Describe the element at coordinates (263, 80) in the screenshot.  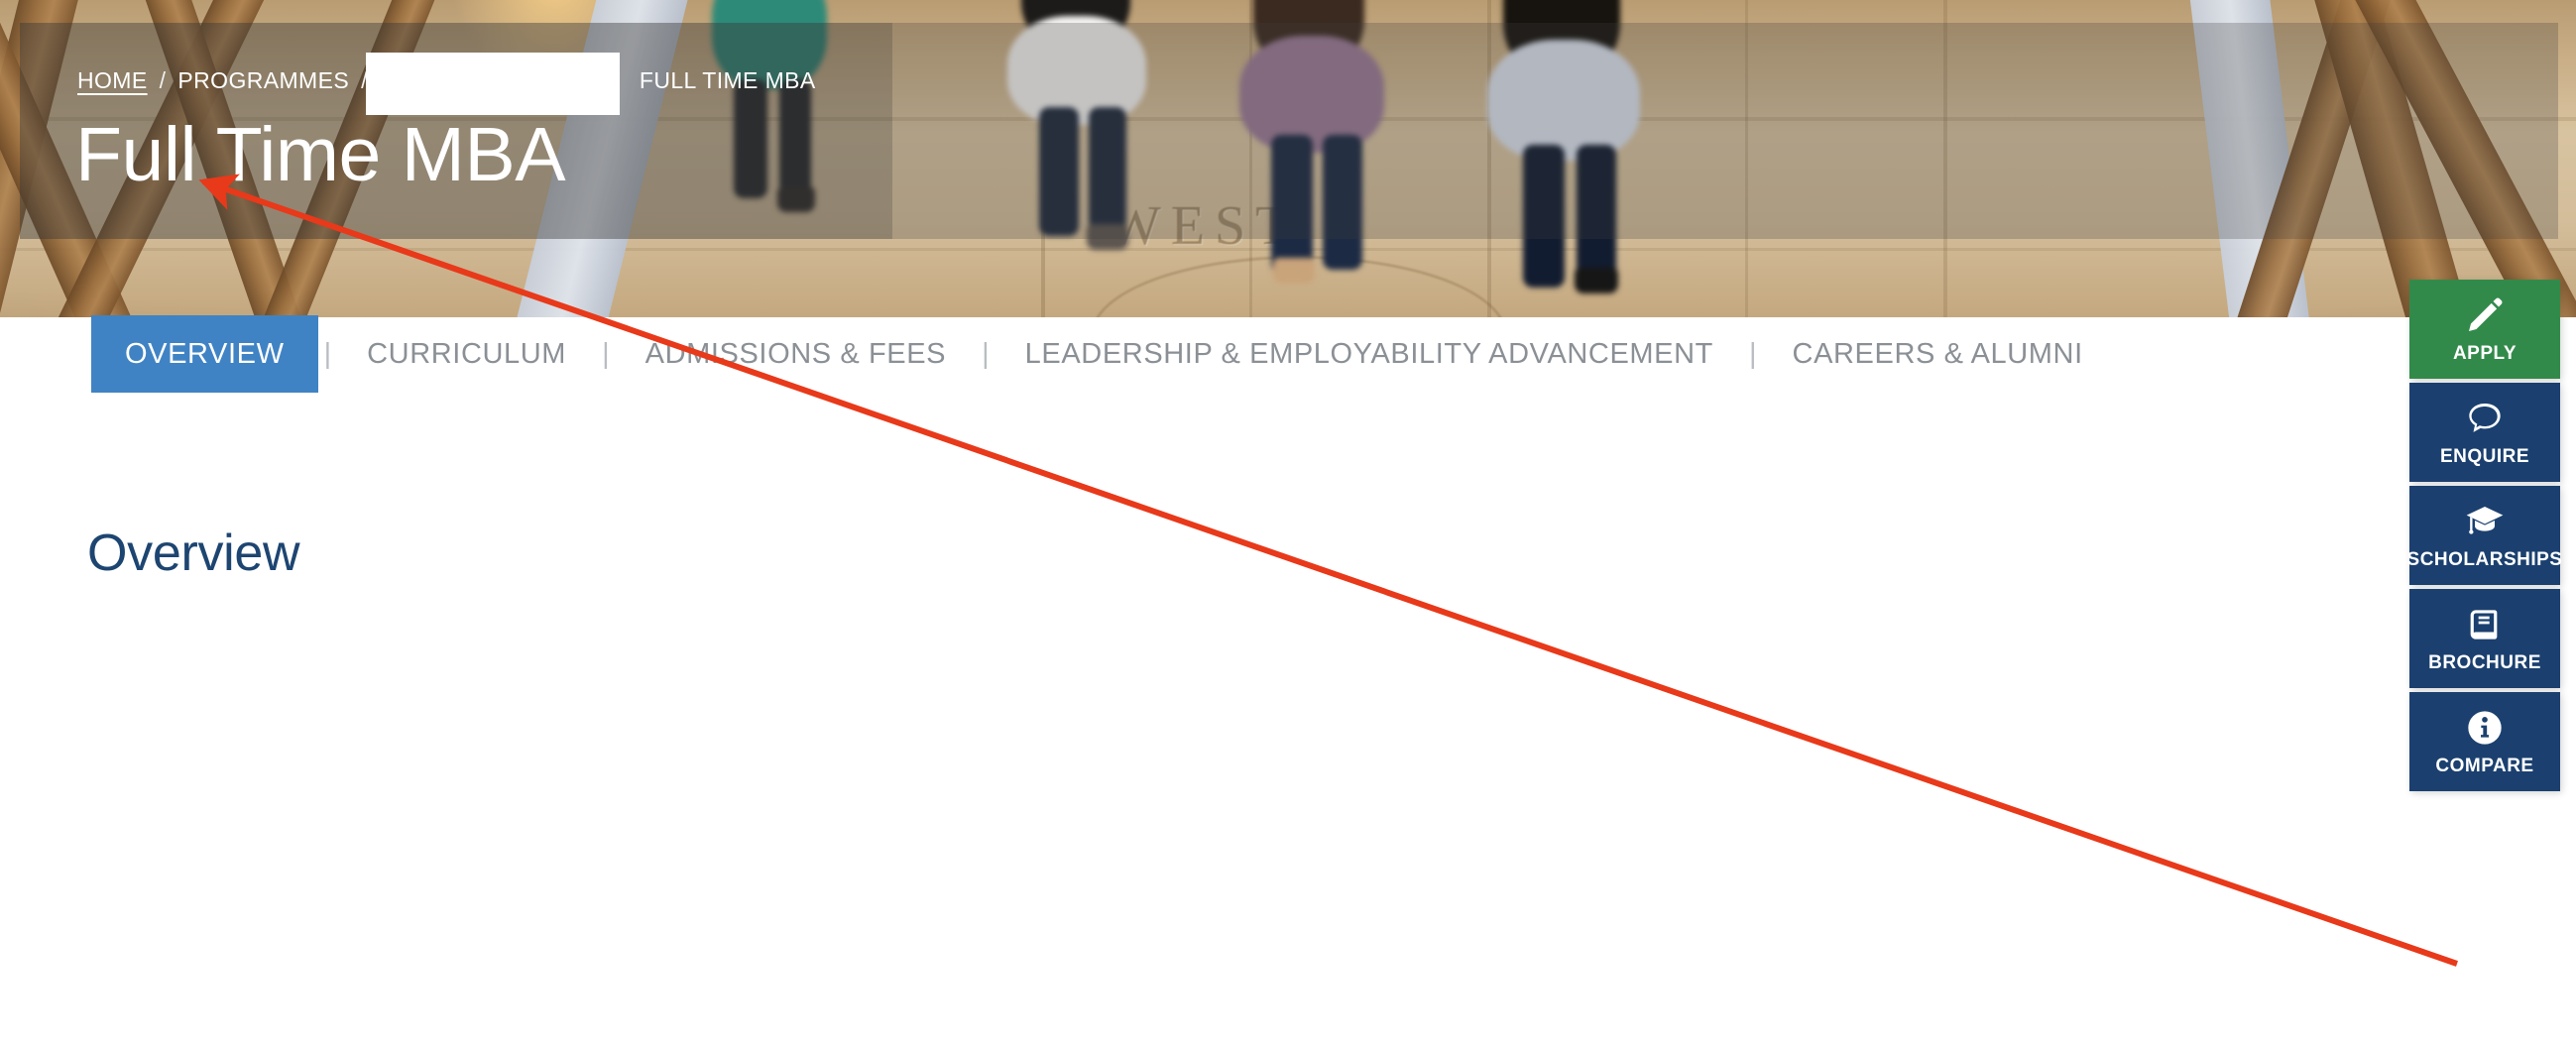
I see `breadcrumb-item-programmes: PROGRAMMES` at that location.